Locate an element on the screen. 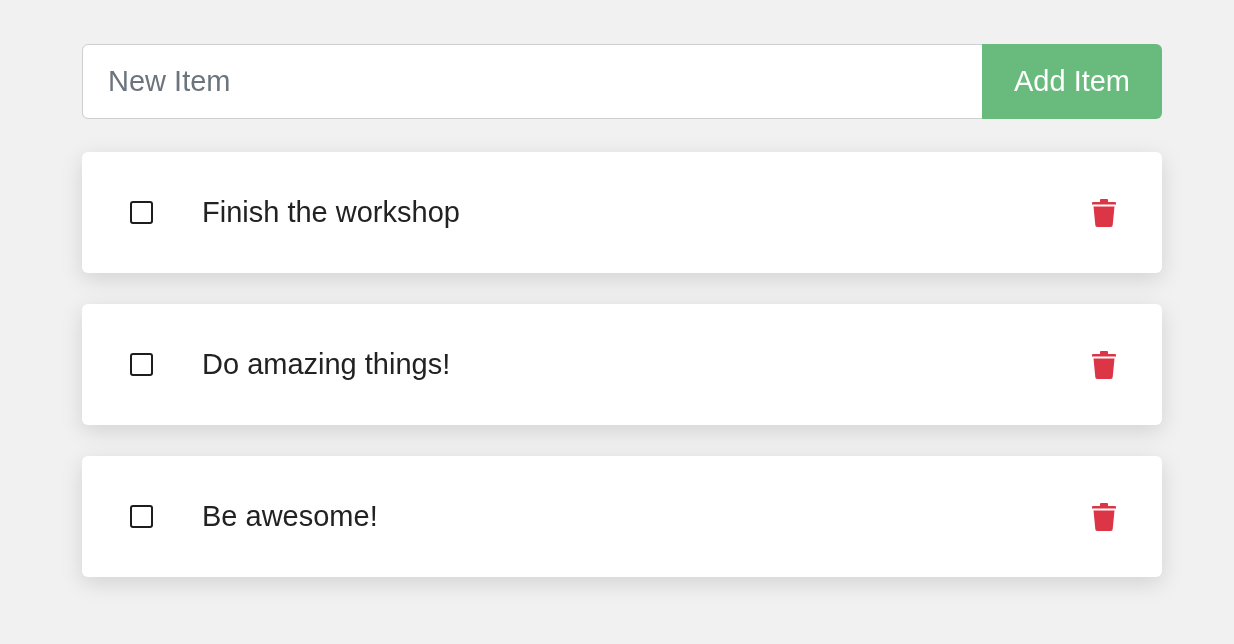 The image size is (1234, 644). new-item-field: New Item is located at coordinates (532, 81).